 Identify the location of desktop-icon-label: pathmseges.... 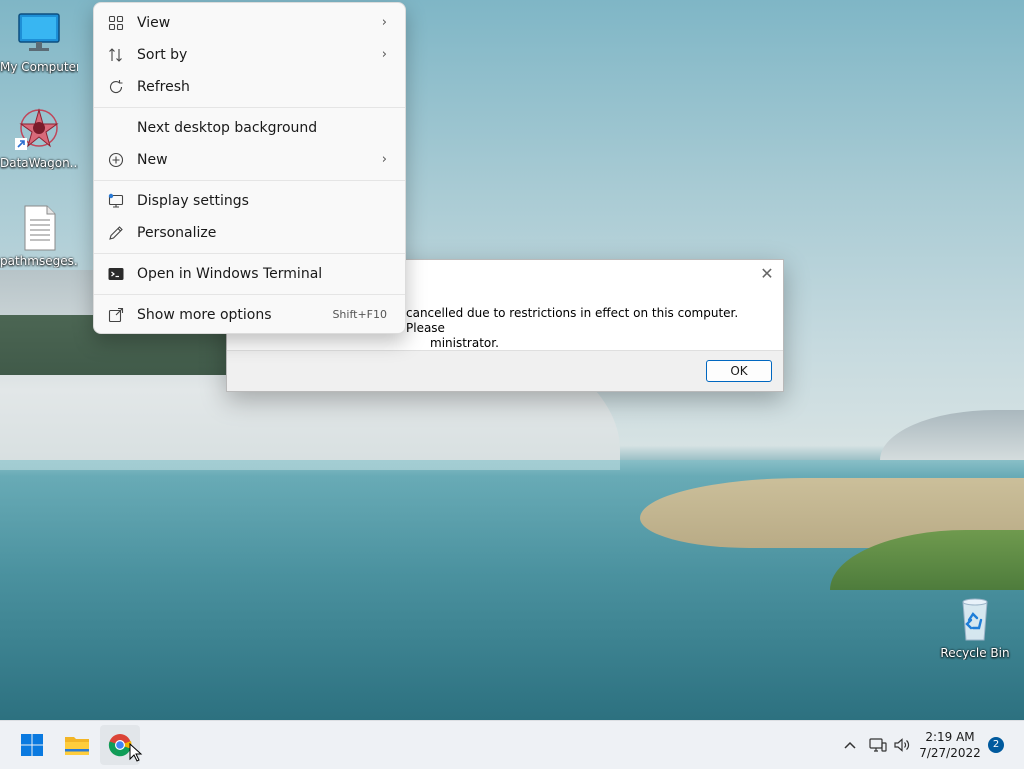
(39, 261).